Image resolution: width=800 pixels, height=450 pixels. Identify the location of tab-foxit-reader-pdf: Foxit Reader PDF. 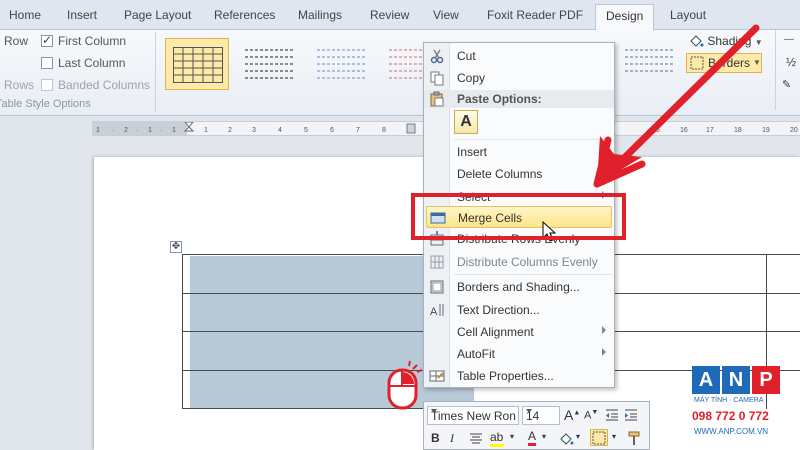
(535, 15).